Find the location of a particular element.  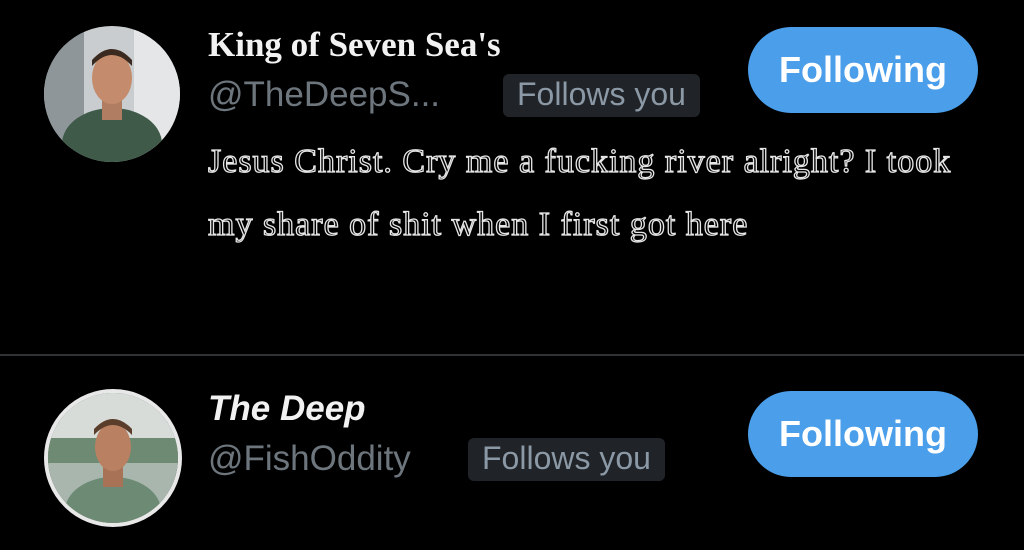

display-name: The Deep is located at coordinates (287, 408).